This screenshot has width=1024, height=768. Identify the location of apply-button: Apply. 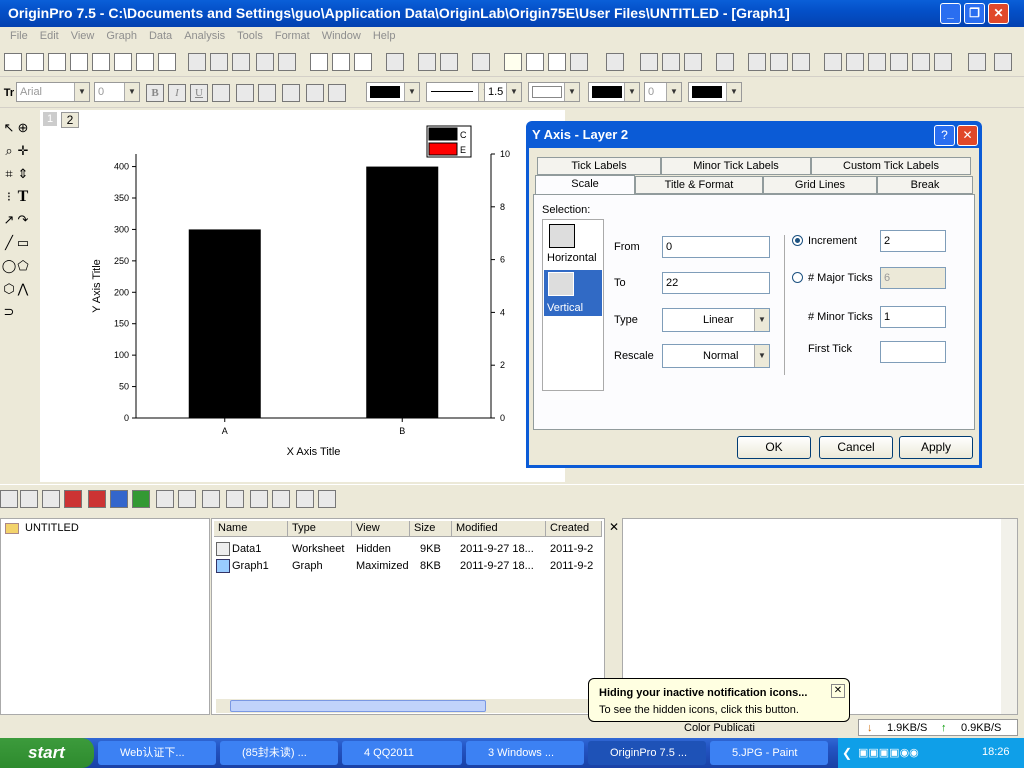
(936, 447).